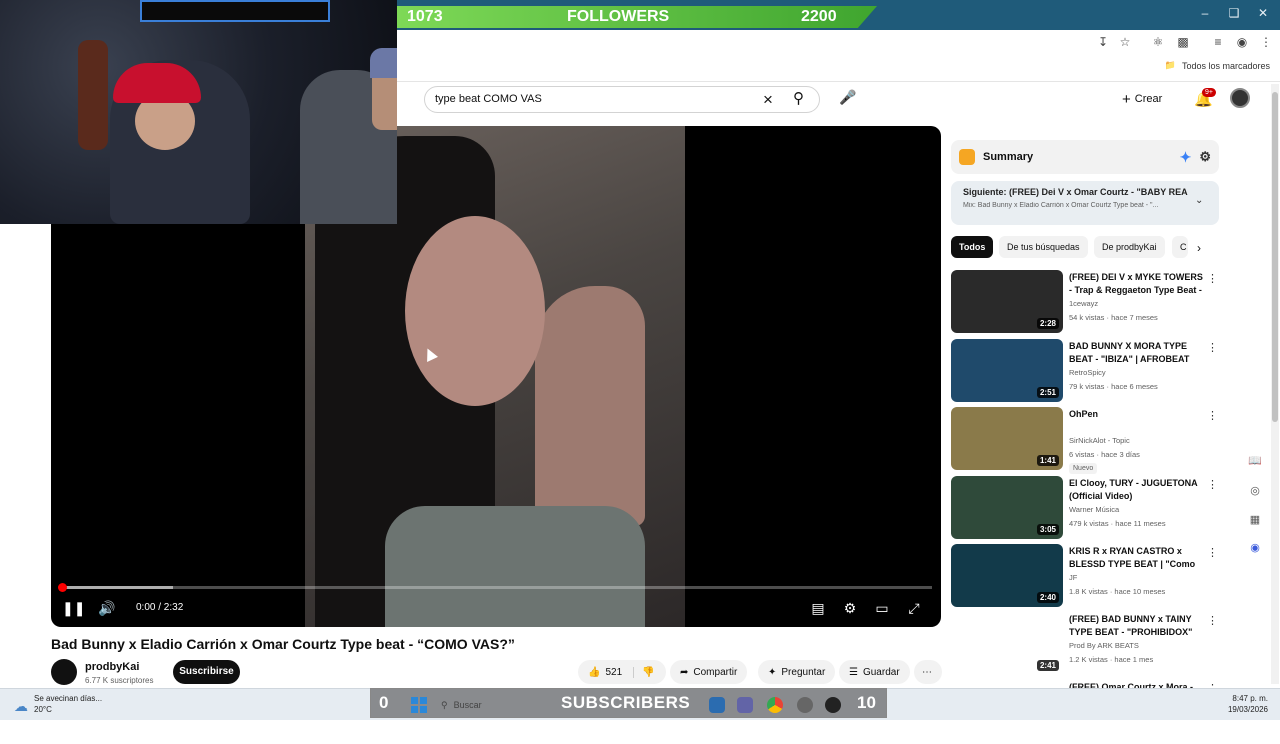  Describe the element at coordinates (1007, 575) in the screenshot. I see `video-thumbnail: 2:40` at that location.